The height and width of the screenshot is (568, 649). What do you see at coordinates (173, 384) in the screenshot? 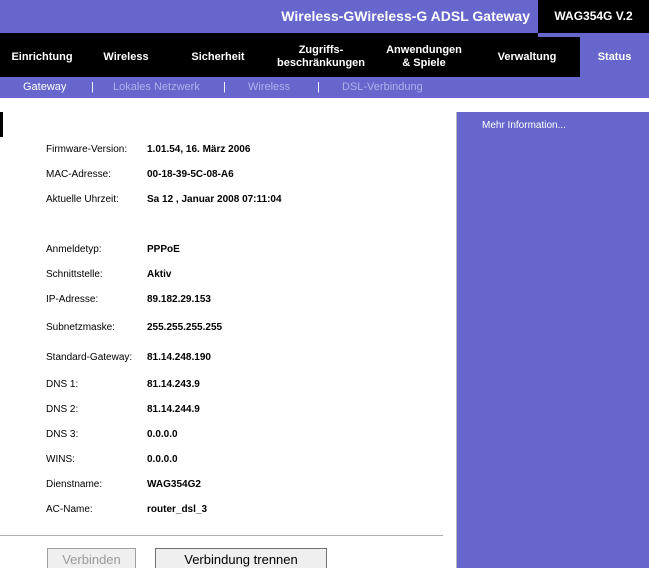
I see `dns1-value: 81.14.243.9` at bounding box center [173, 384].